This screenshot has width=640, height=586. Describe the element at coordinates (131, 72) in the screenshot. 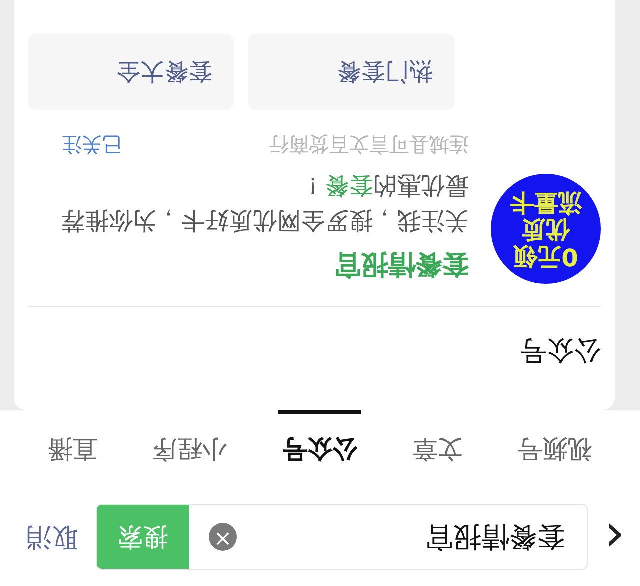

I see `menu-button: 套餐大全` at that location.